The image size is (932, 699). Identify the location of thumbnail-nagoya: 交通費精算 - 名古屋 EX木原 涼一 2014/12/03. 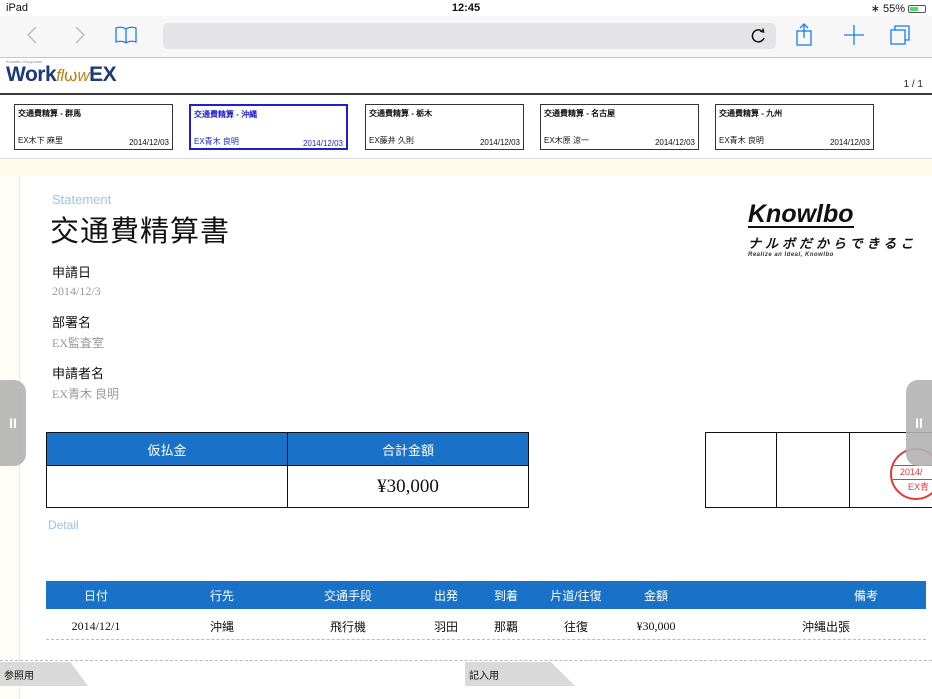
(619, 127).